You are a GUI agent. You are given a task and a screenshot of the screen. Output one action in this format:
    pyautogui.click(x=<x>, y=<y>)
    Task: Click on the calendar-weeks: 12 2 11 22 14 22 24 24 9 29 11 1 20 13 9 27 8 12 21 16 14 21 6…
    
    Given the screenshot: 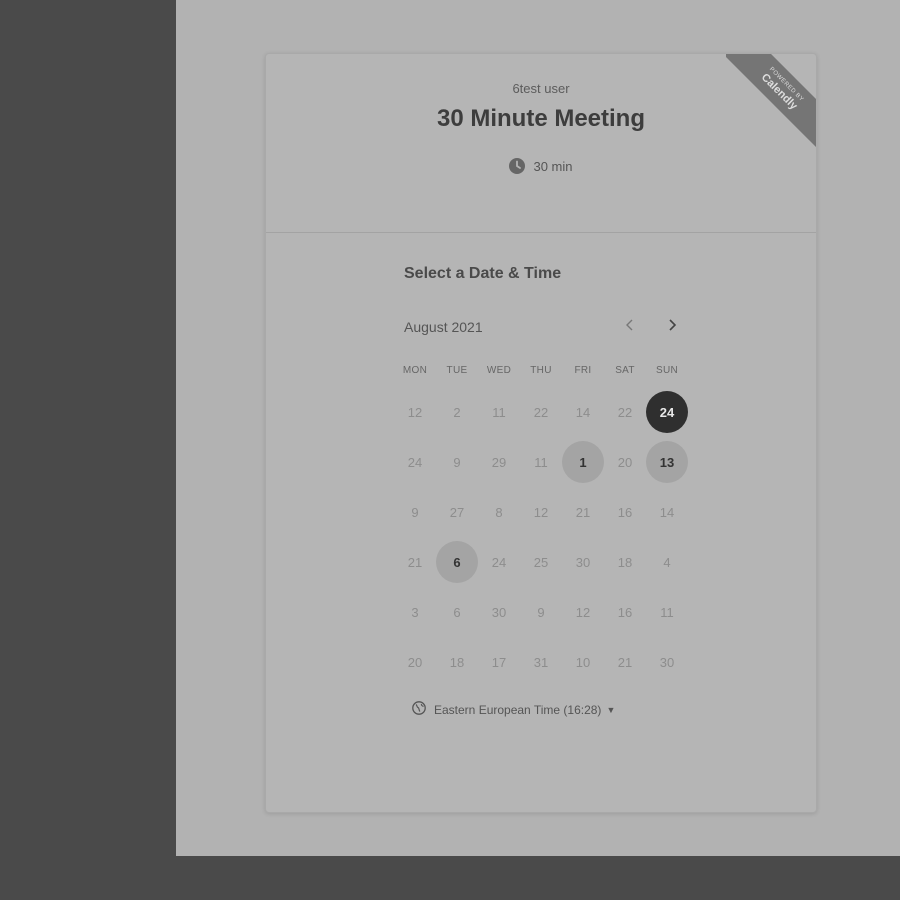 What is the action you would take?
    pyautogui.click(x=541, y=537)
    